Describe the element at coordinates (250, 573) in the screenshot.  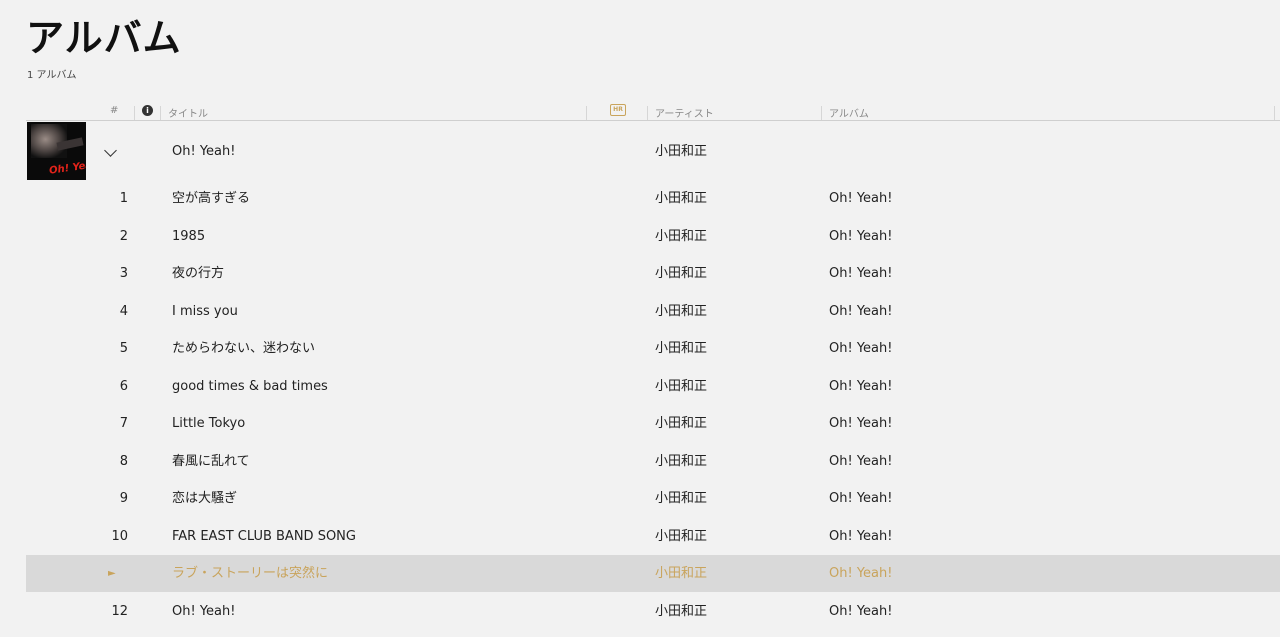
I see `track-title: ラブ・ストーリーは突然に` at that location.